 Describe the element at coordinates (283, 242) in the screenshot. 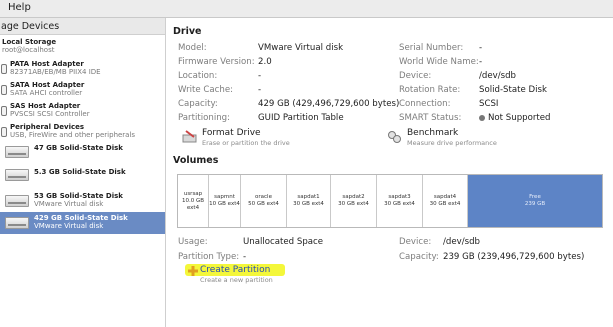

I see `usage-value: Unallocated Space` at that location.